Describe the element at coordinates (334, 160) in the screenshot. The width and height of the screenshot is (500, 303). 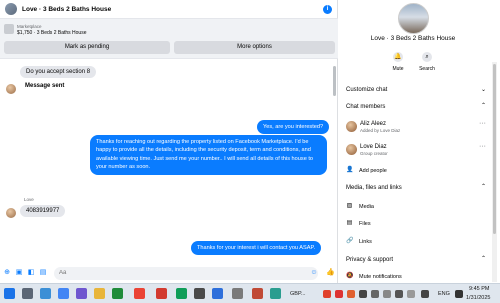
I see `chat-scrollbar` at that location.